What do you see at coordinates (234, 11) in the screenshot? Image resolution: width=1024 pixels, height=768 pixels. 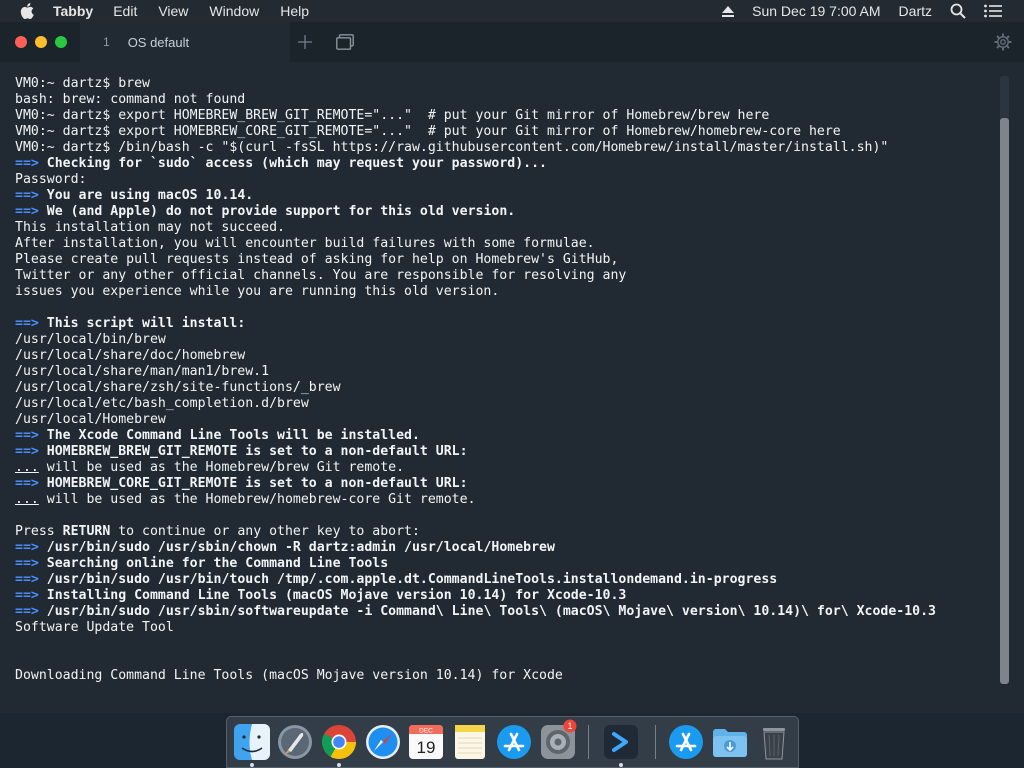 I see `menu-window: Window` at bounding box center [234, 11].